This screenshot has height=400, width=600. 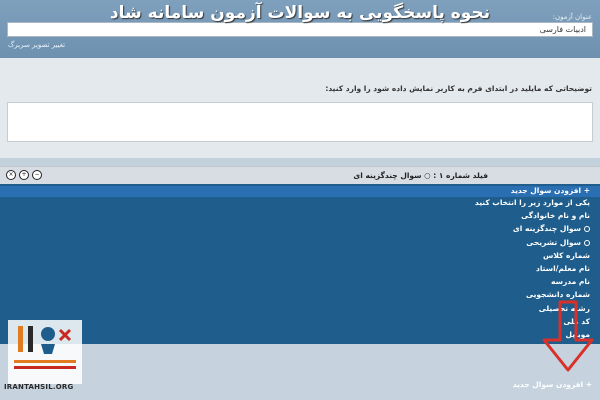 What do you see at coordinates (552, 384) in the screenshot?
I see `add-question-bottom: + افزودن سوال جدید` at bounding box center [552, 384].